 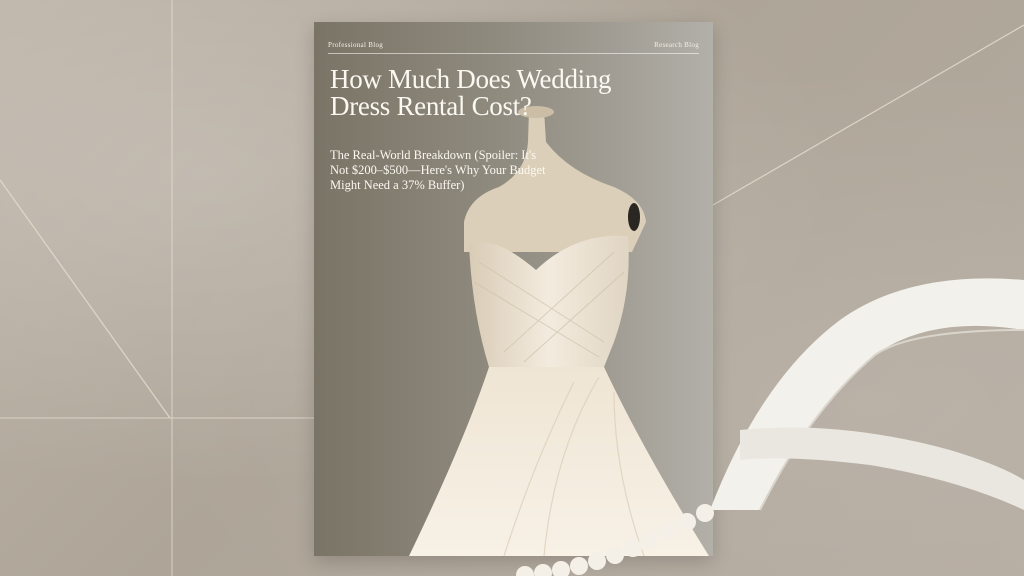 What do you see at coordinates (471, 92) in the screenshot?
I see `cover-title: How Much Does Wedding Dress Rental Cost?` at bounding box center [471, 92].